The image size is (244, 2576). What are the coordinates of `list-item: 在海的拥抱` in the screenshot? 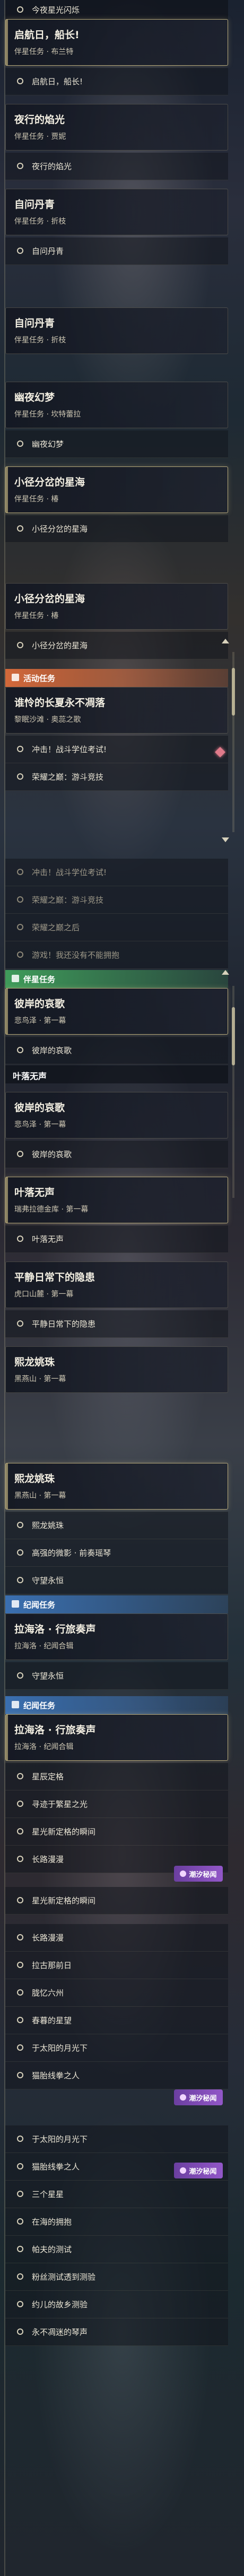 It's located at (117, 2222).